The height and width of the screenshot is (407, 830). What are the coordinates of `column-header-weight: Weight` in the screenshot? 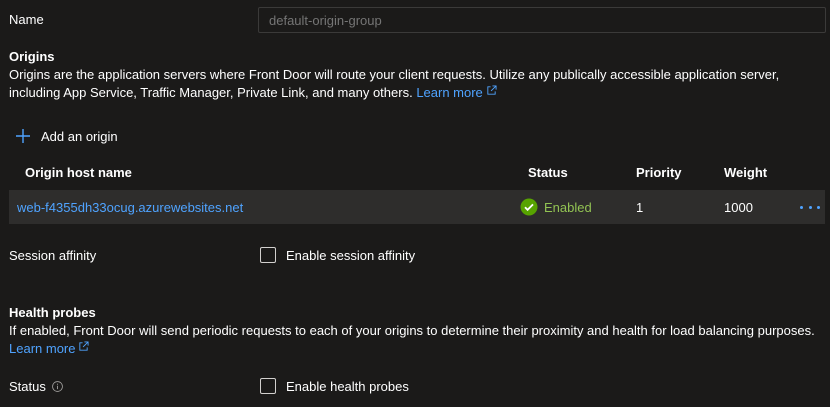 It's located at (746, 172).